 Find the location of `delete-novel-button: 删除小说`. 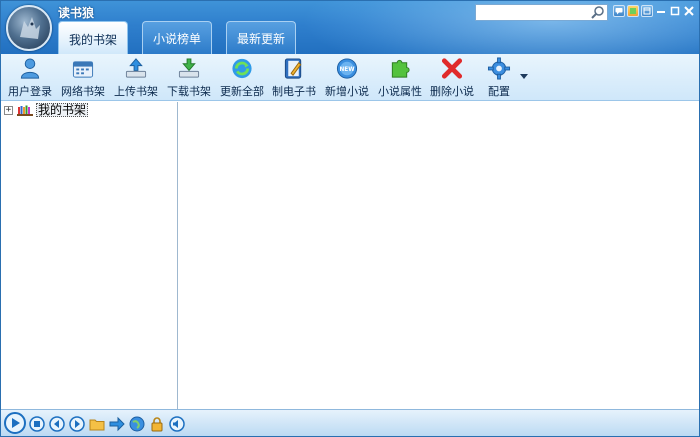

delete-novel-button: 删除小说 is located at coordinates (452, 78).